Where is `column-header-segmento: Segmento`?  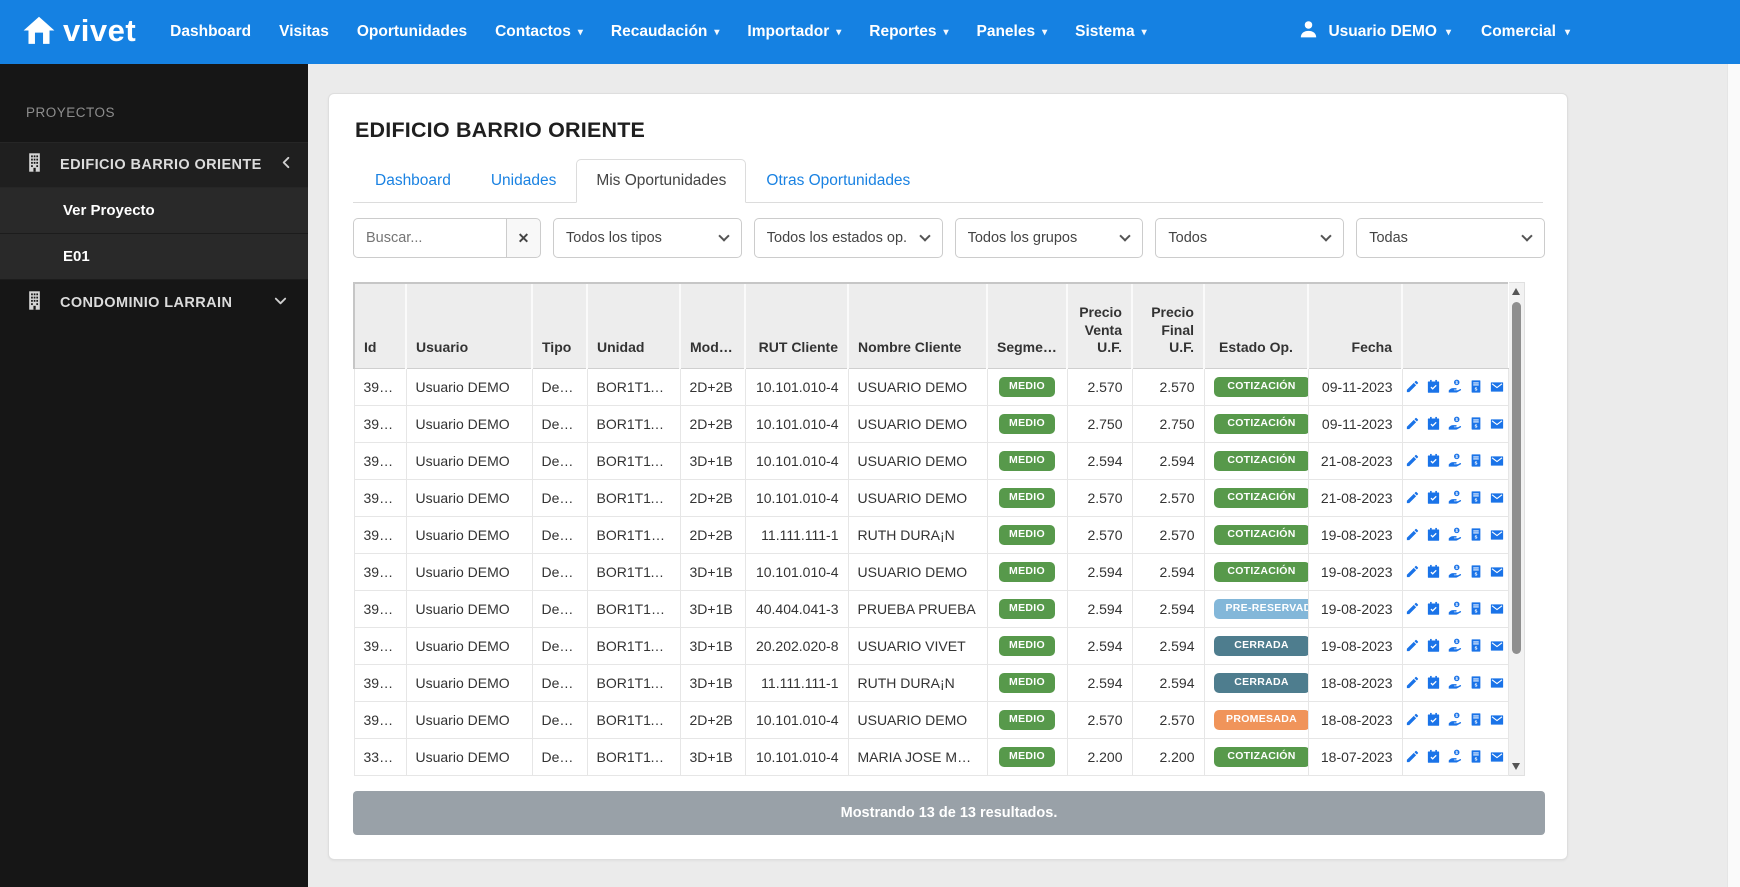
column-header-segmento: Segmento is located at coordinates (1026, 325).